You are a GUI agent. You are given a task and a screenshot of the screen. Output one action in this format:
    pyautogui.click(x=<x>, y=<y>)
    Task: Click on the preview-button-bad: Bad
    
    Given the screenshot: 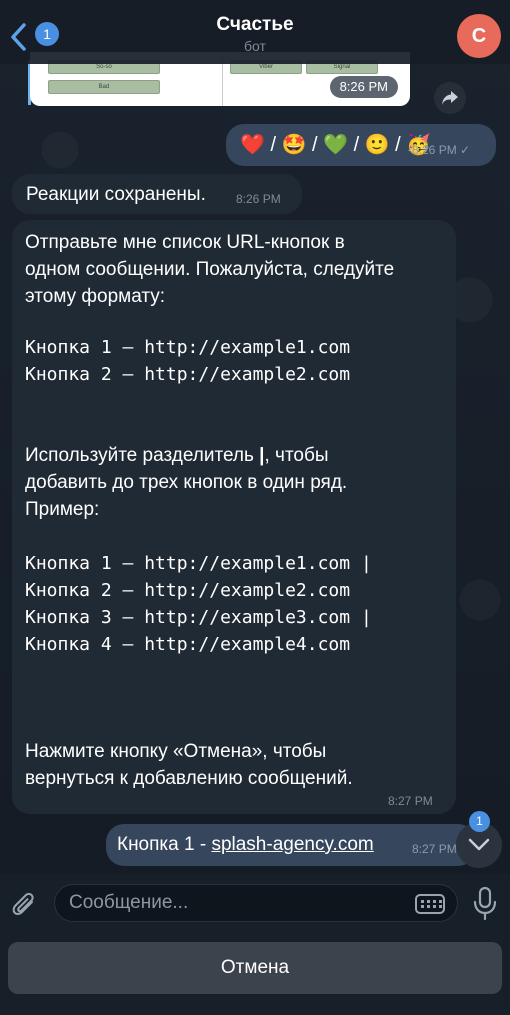 What is the action you would take?
    pyautogui.click(x=104, y=87)
    